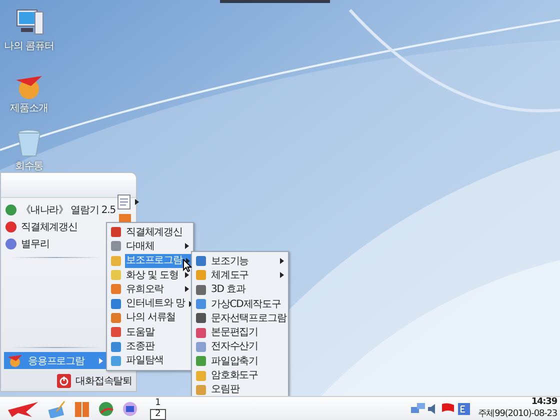 Image resolution: width=560 pixels, height=420 pixels. I want to click on menu-item: 보조기능, so click(240, 261).